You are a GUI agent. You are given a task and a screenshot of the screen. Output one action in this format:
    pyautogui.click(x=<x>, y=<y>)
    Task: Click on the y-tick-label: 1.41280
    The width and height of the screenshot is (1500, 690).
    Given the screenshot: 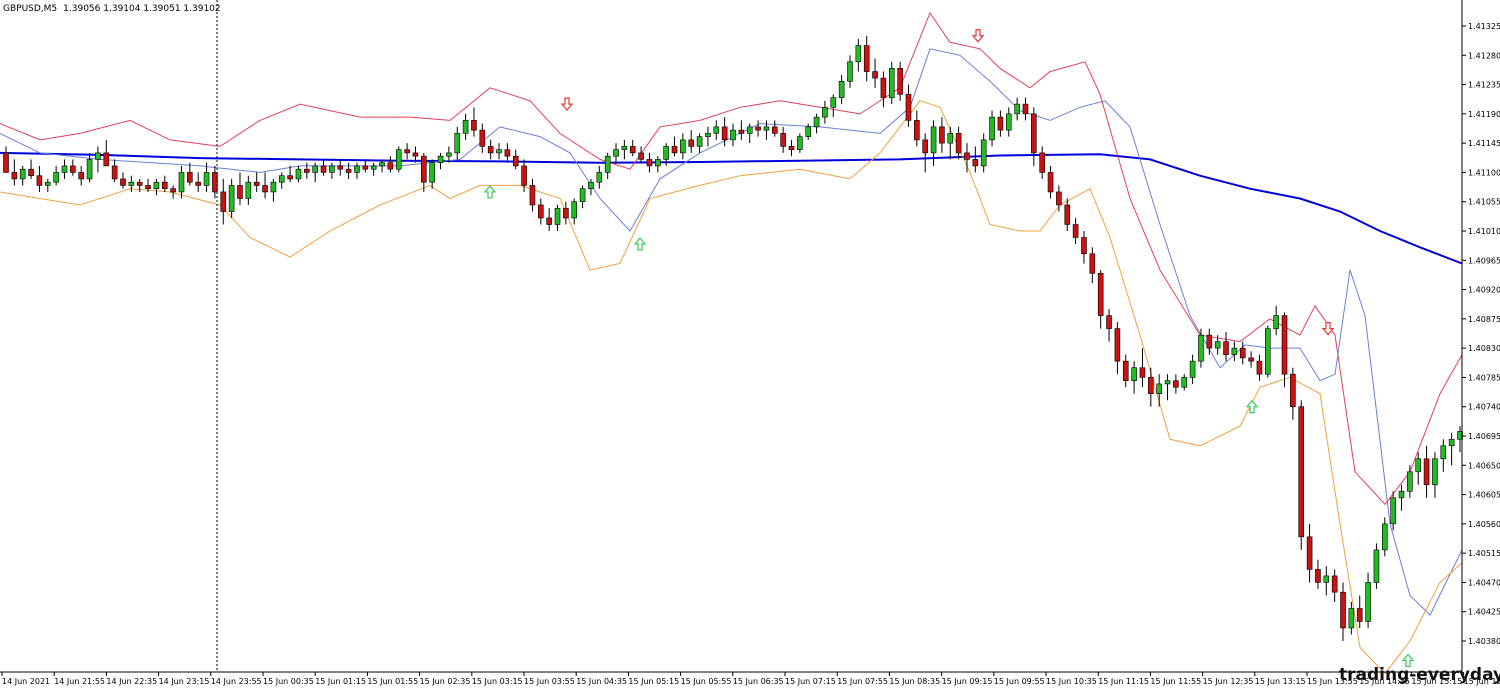 What is the action you would take?
    pyautogui.click(x=1484, y=55)
    